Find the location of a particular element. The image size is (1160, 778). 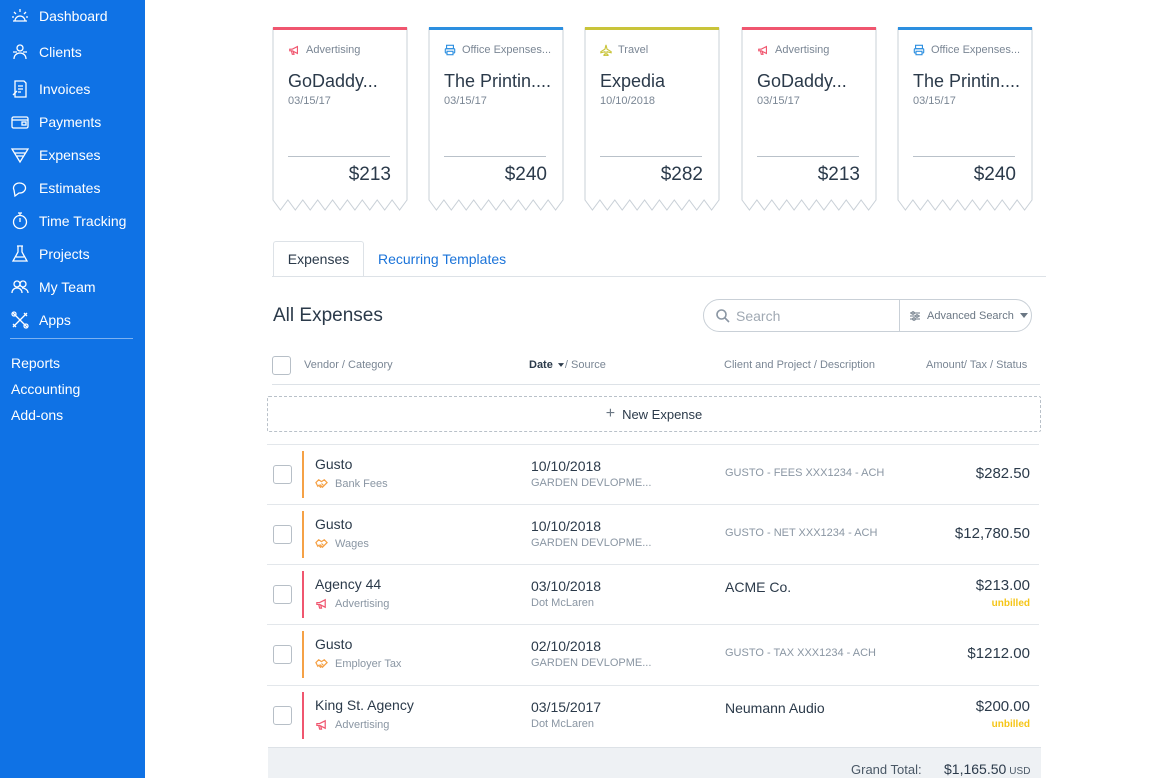

tab-recurring-templates: Recurring Templates is located at coordinates (442, 259).